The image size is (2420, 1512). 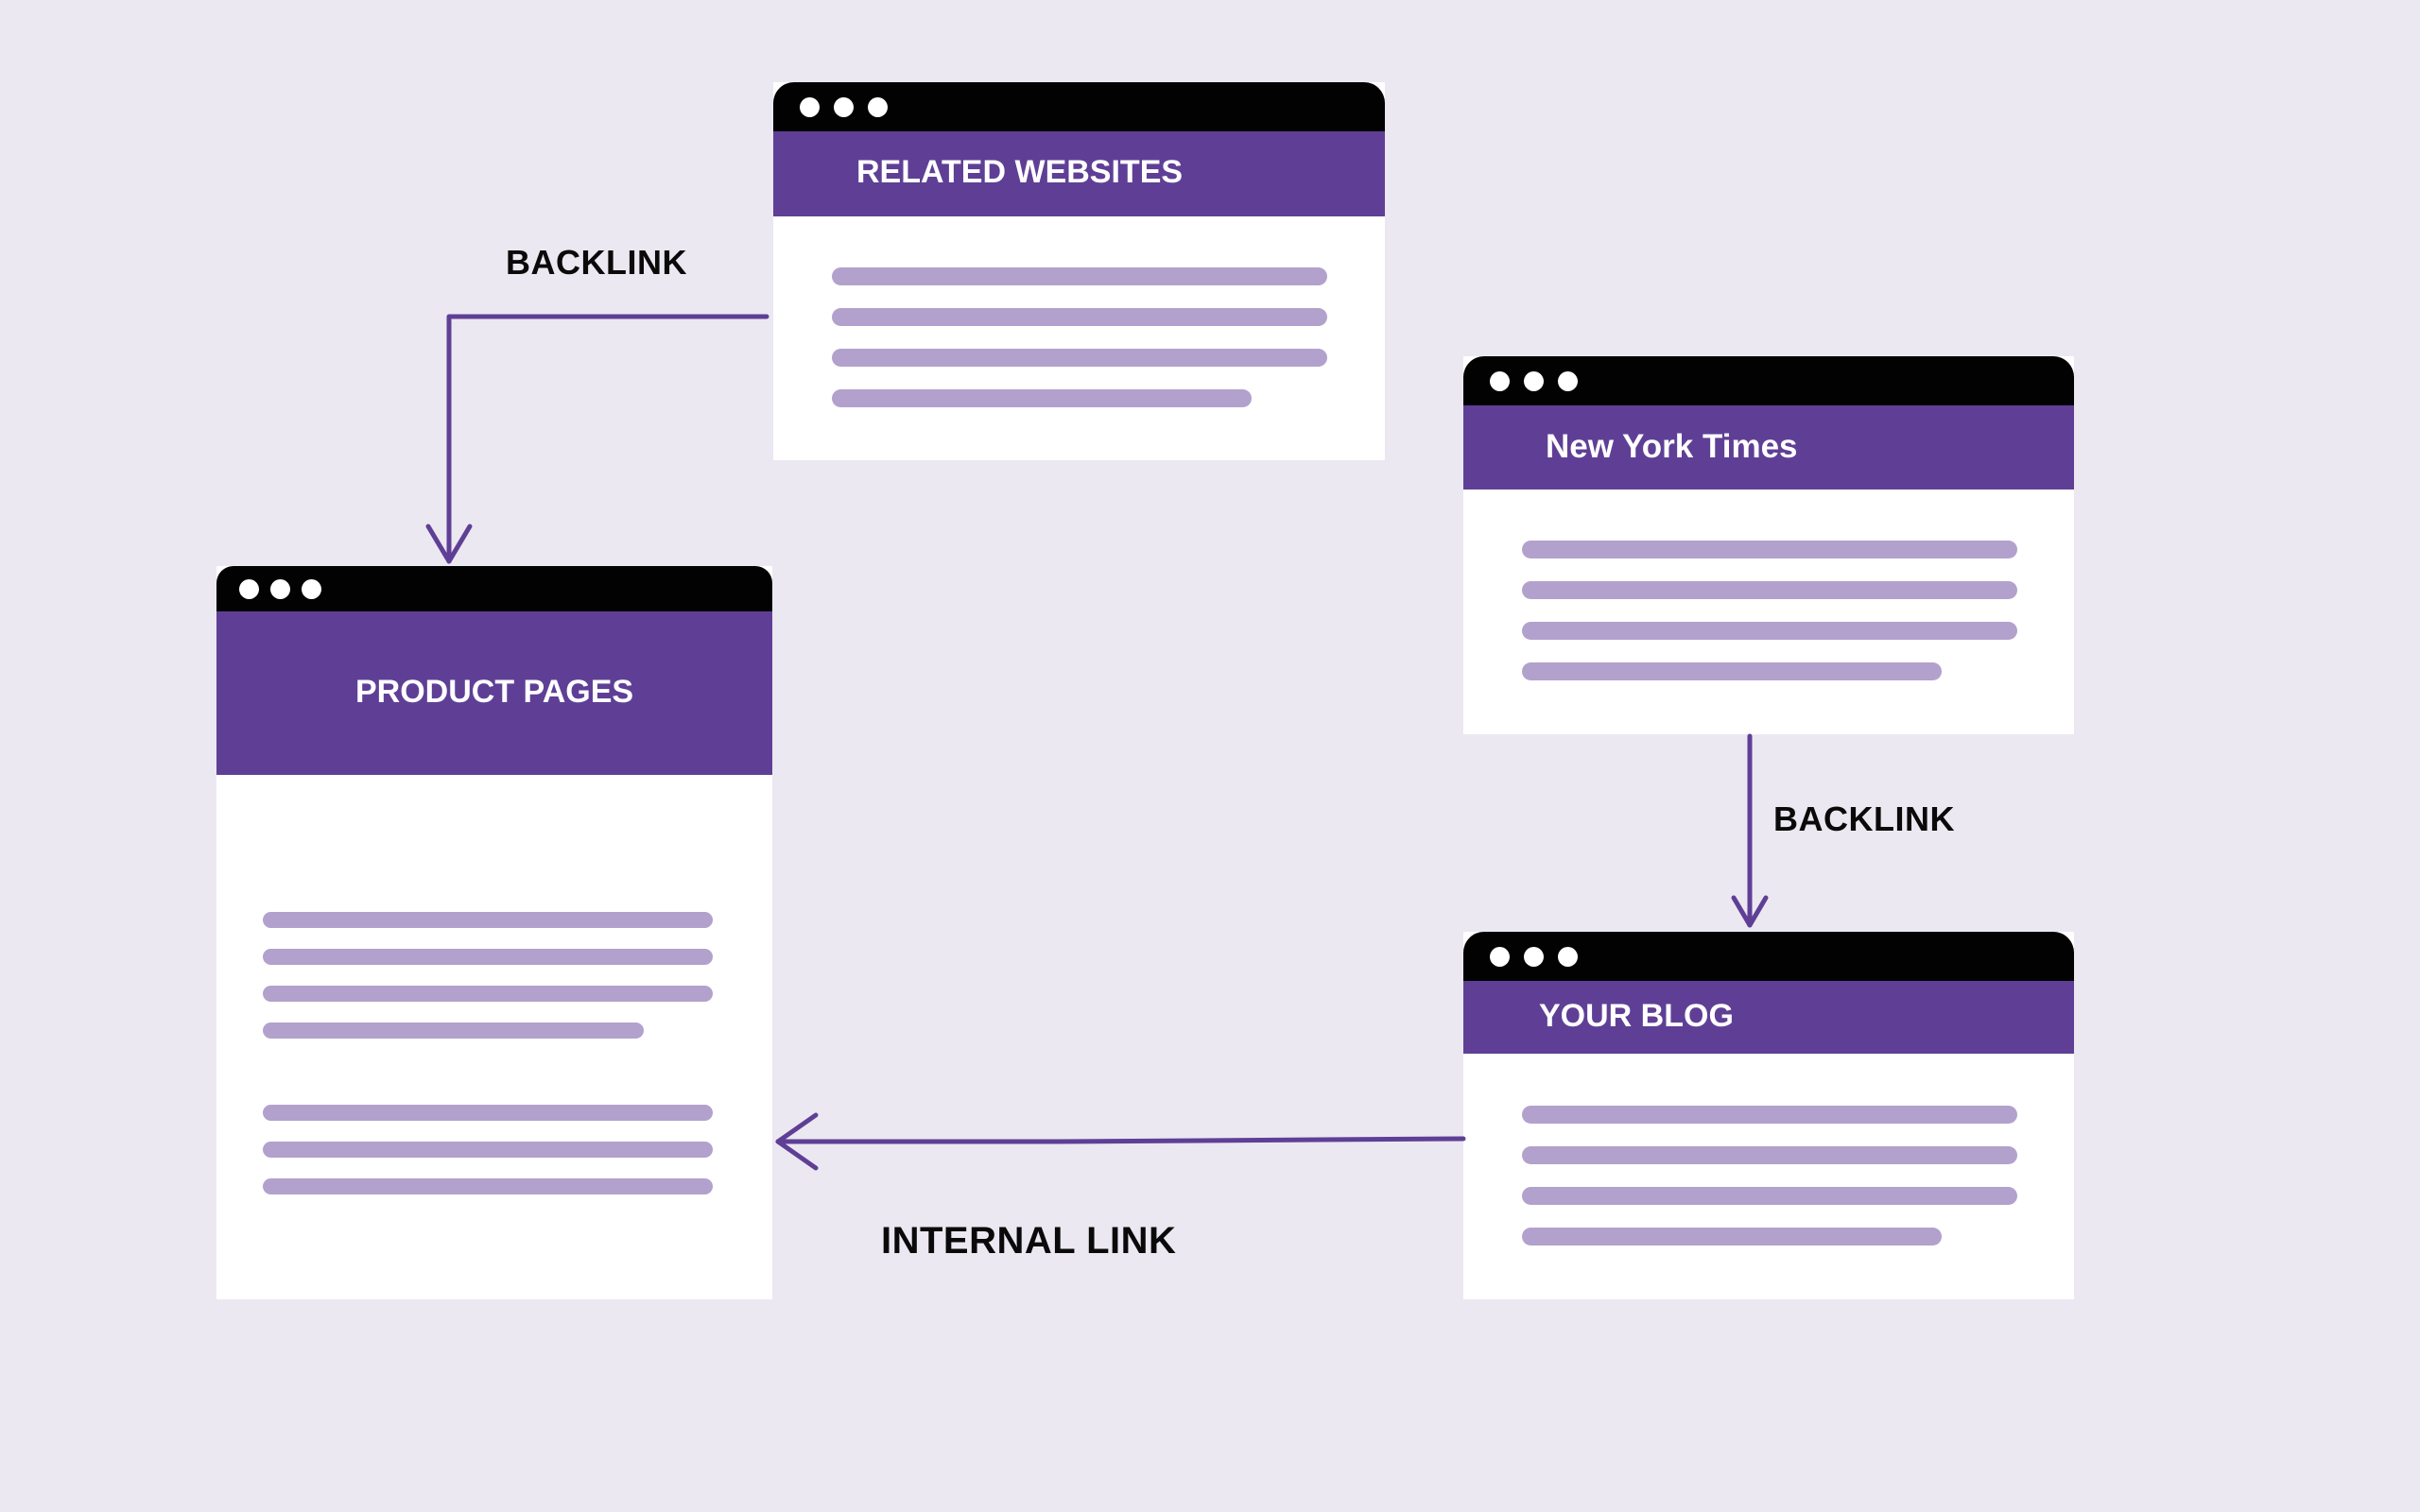 I want to click on backlink-arrow-line, so click(x=607, y=439).